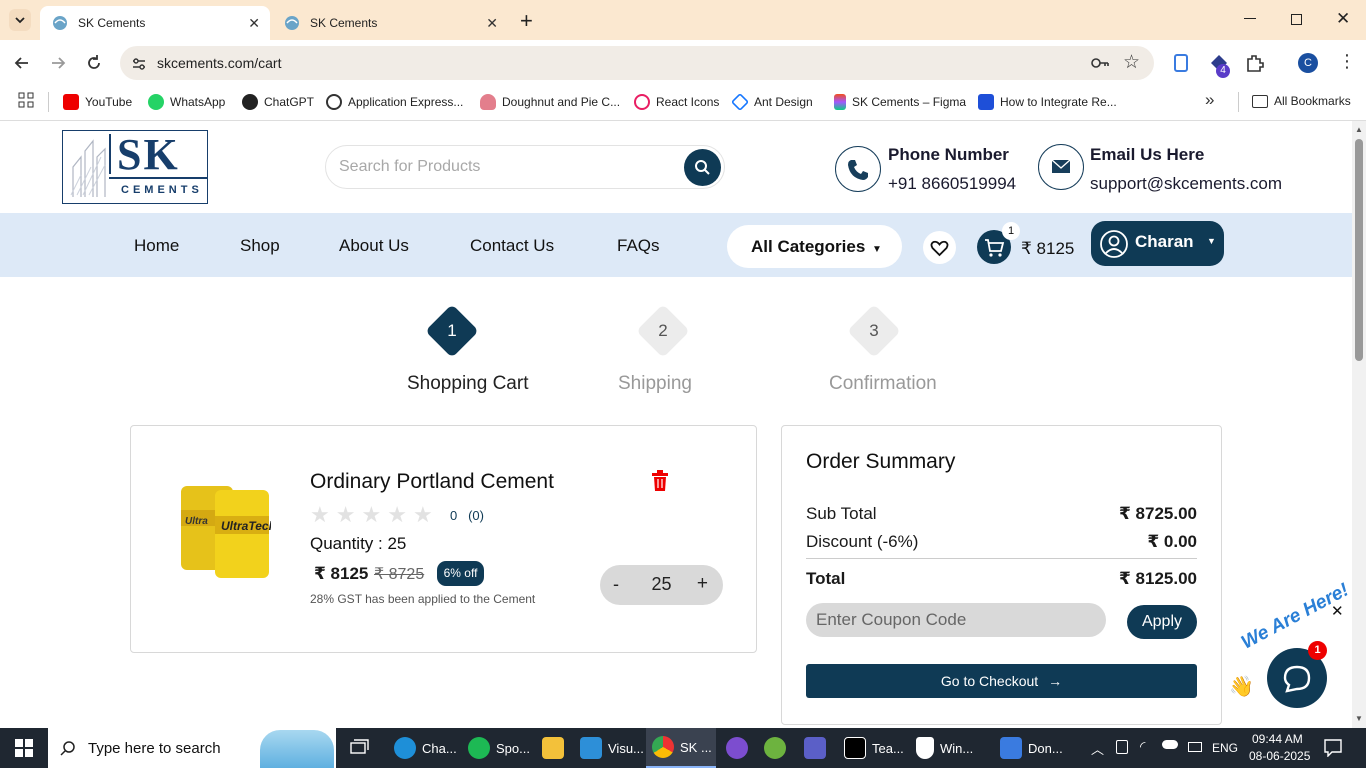 The height and width of the screenshot is (768, 1366). What do you see at coordinates (1186, 184) in the screenshot?
I see `email-value: support@skcements.com` at bounding box center [1186, 184].